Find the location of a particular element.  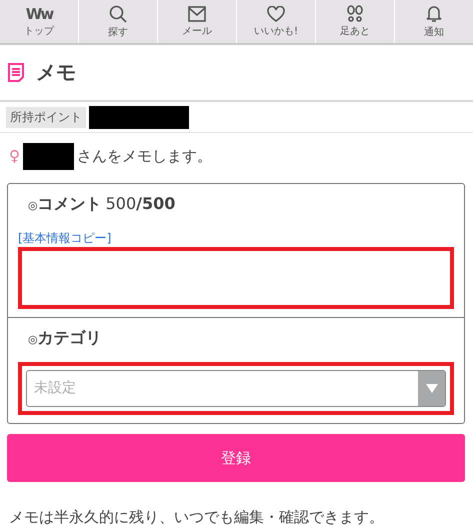

female-symbol: ♀ is located at coordinates (14, 156).